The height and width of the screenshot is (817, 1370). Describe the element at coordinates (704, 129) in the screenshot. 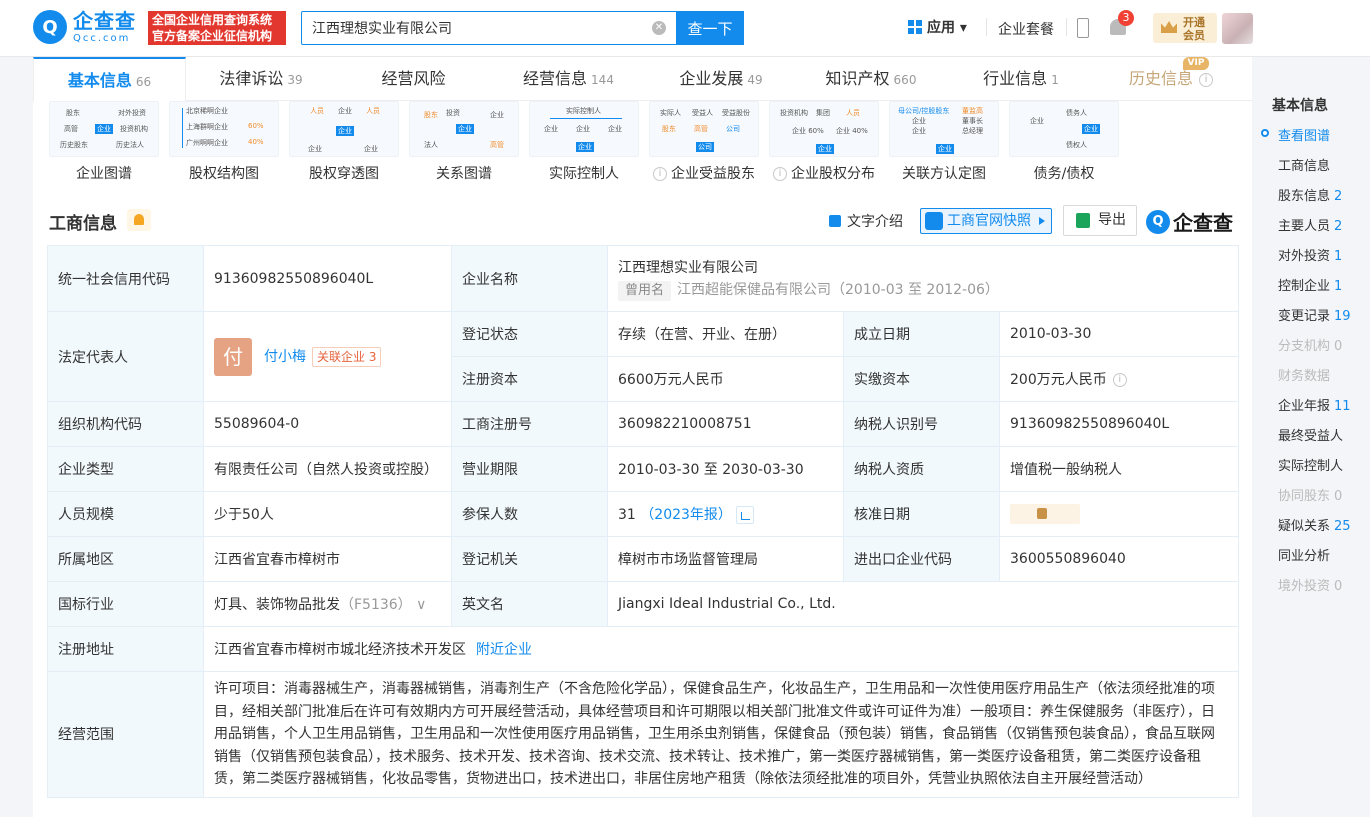

I see `beneficiary-thumbnail: 实际人 受益人 受益股份 股东 高管 公司 公司` at that location.